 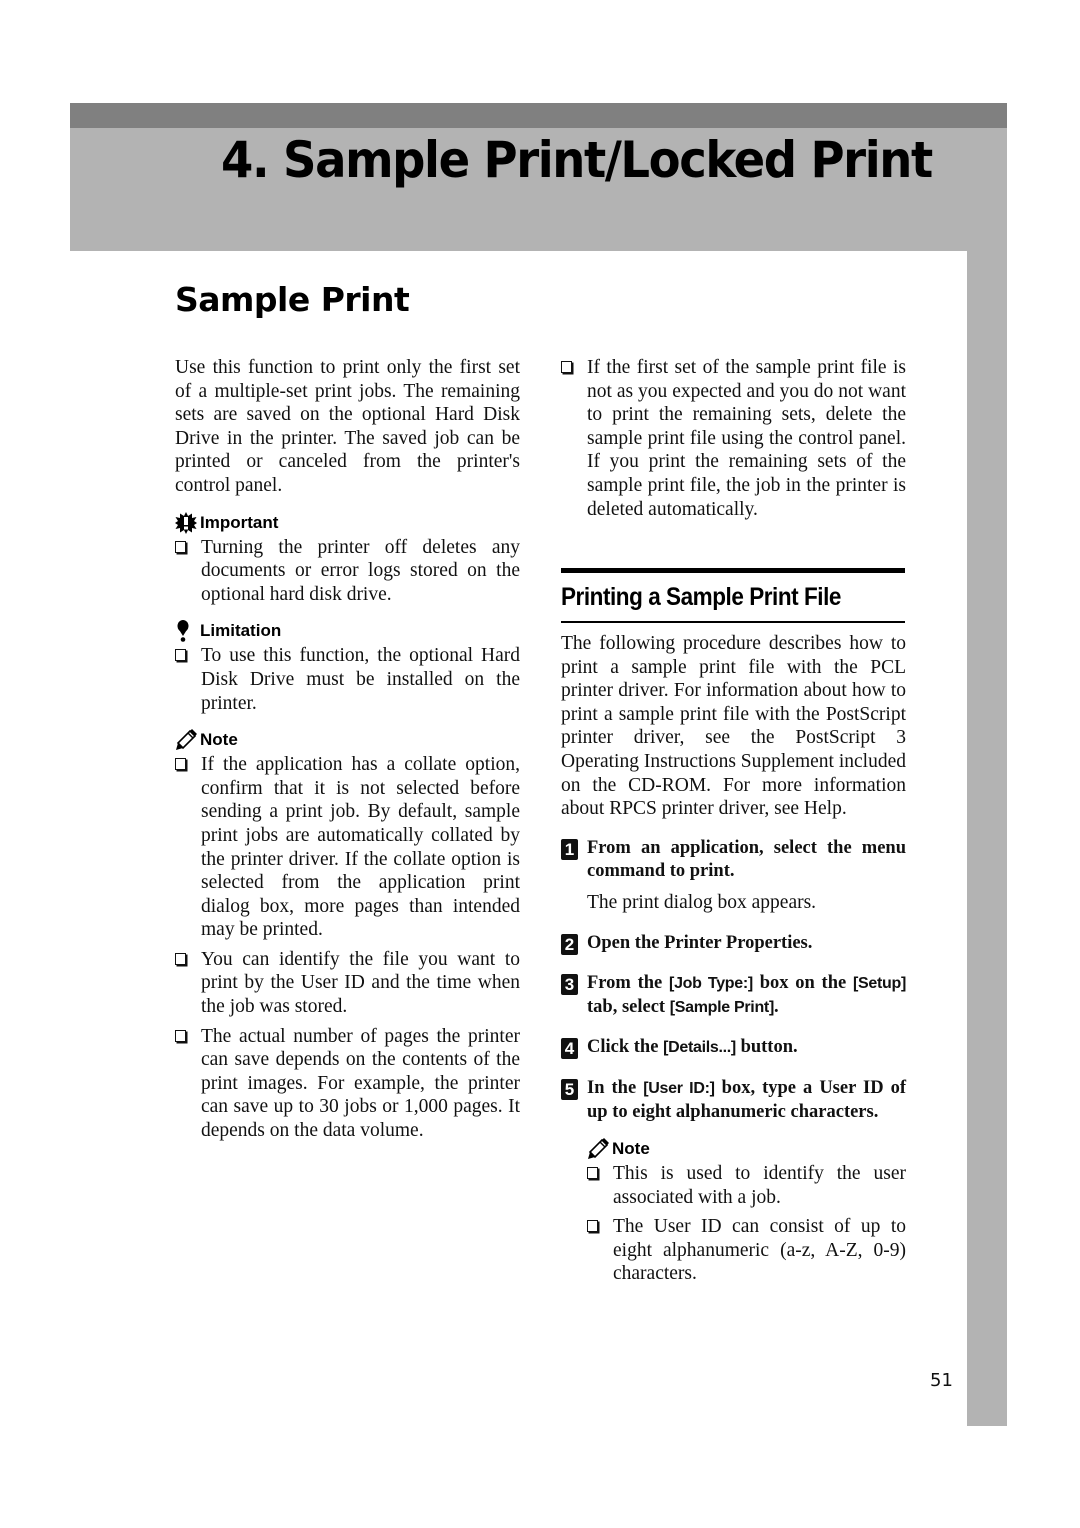 I want to click on chapter-title: 4. Sample Print/Locked Print, so click(x=577, y=160).